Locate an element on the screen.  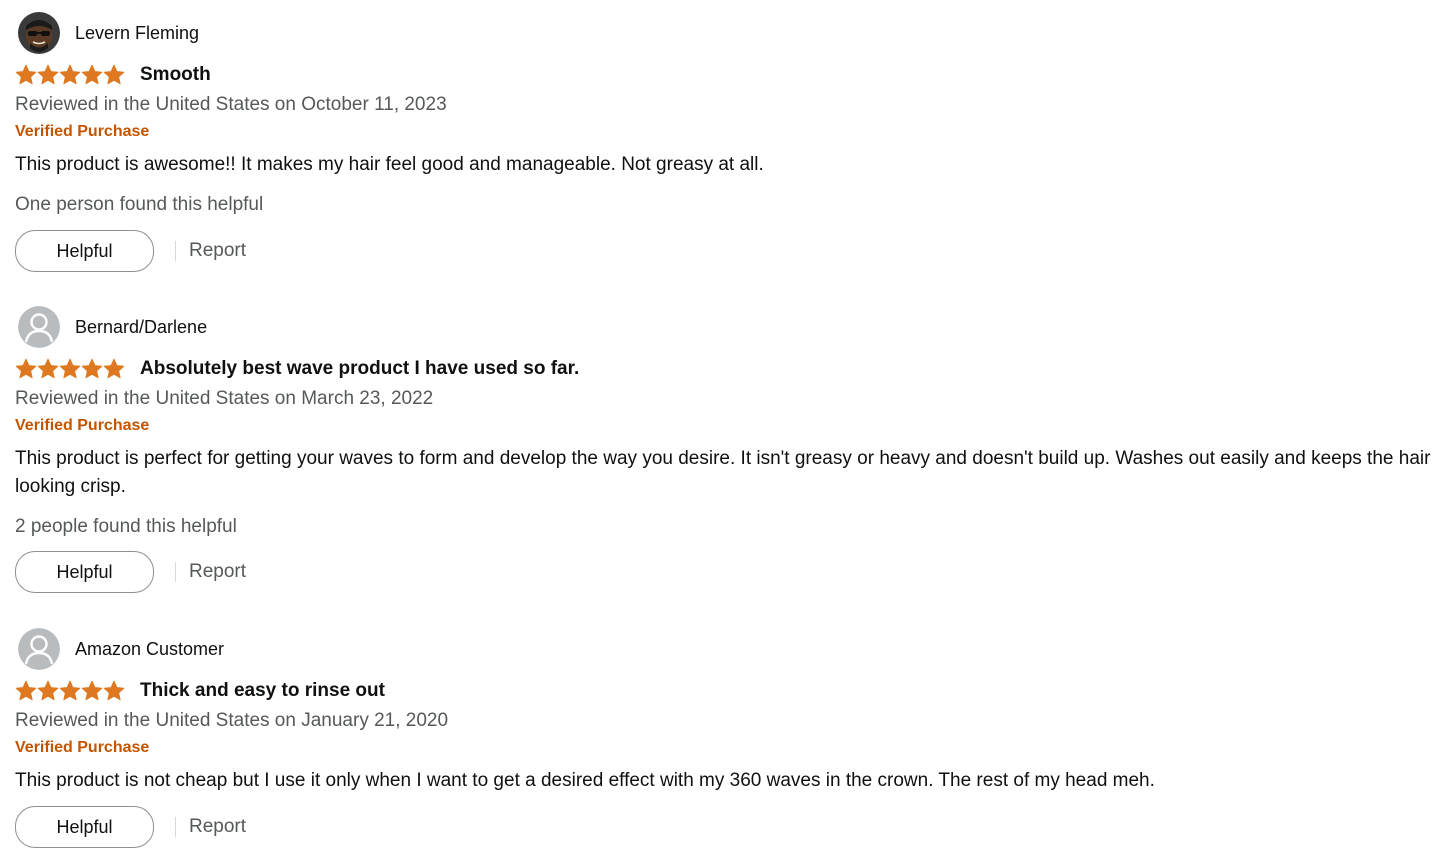
reviewer-name: Bernard/Darlene is located at coordinates (141, 326).